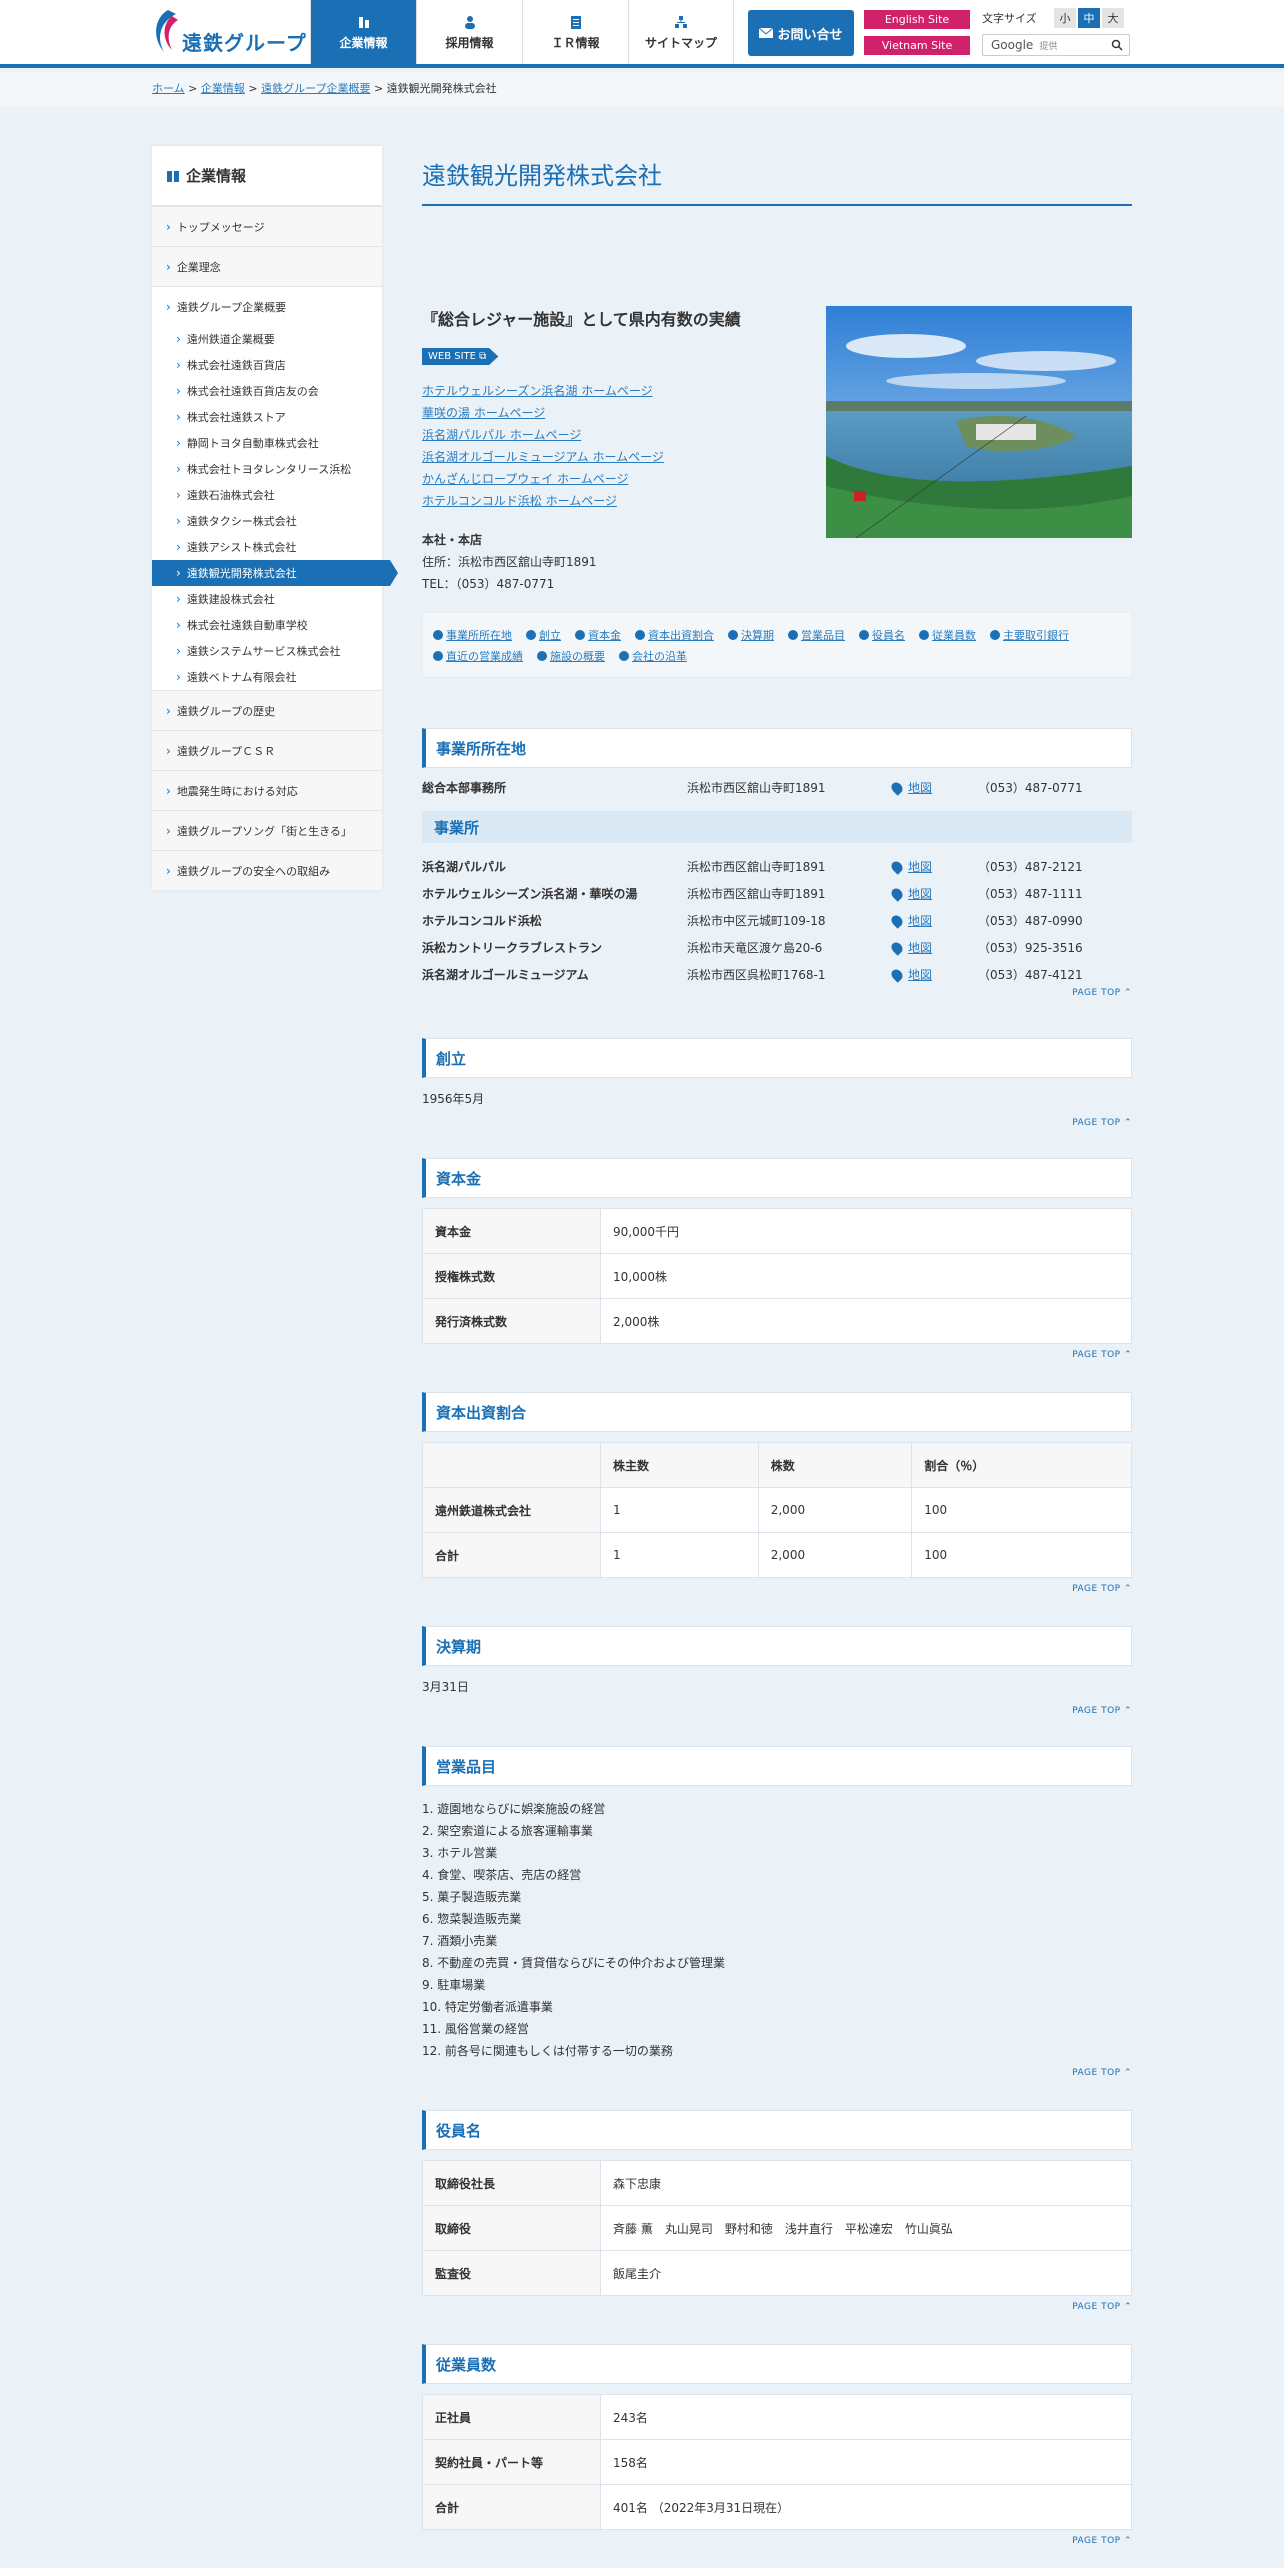 This screenshot has height=2568, width=1284. Describe the element at coordinates (543, 479) in the screenshot. I see `website-link: かんざんじロープウェイ ホームページ` at that location.